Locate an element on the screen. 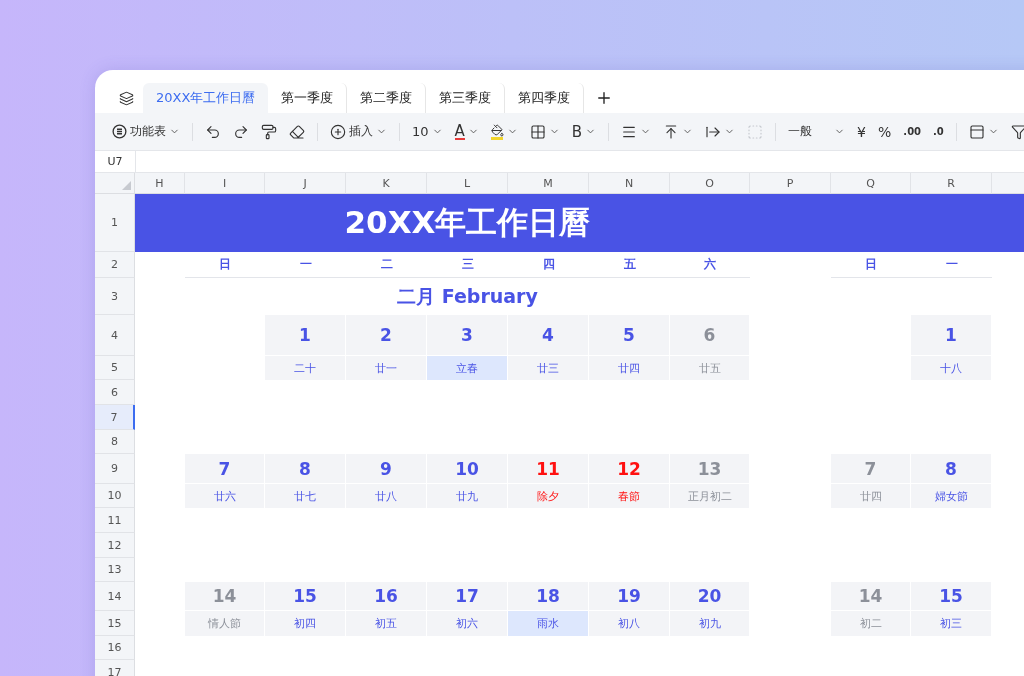 This screenshot has height=676, width=1024. lunar-date-cell: 廿五 is located at coordinates (710, 368).